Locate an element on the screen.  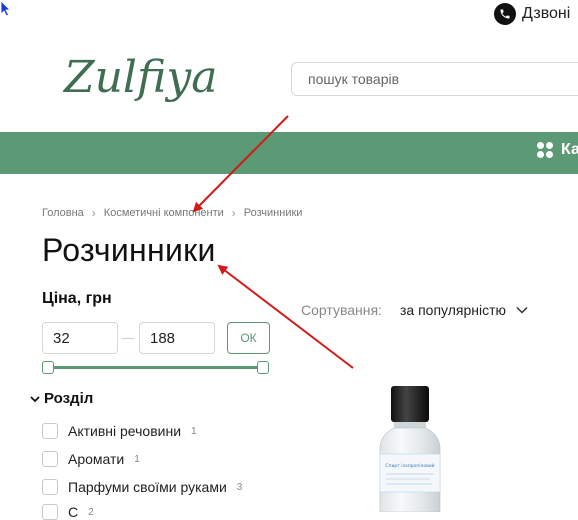
product-image-bottle: Спирт ізопропіловий is located at coordinates (410, 448).